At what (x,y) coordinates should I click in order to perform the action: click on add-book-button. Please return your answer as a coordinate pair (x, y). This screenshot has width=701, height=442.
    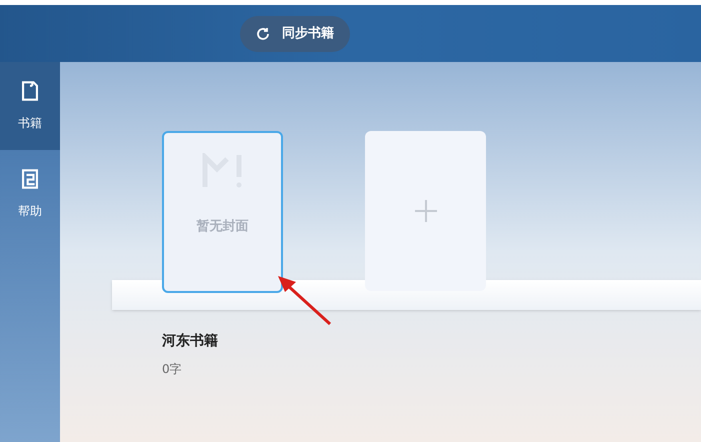
    Looking at the image, I should click on (425, 211).